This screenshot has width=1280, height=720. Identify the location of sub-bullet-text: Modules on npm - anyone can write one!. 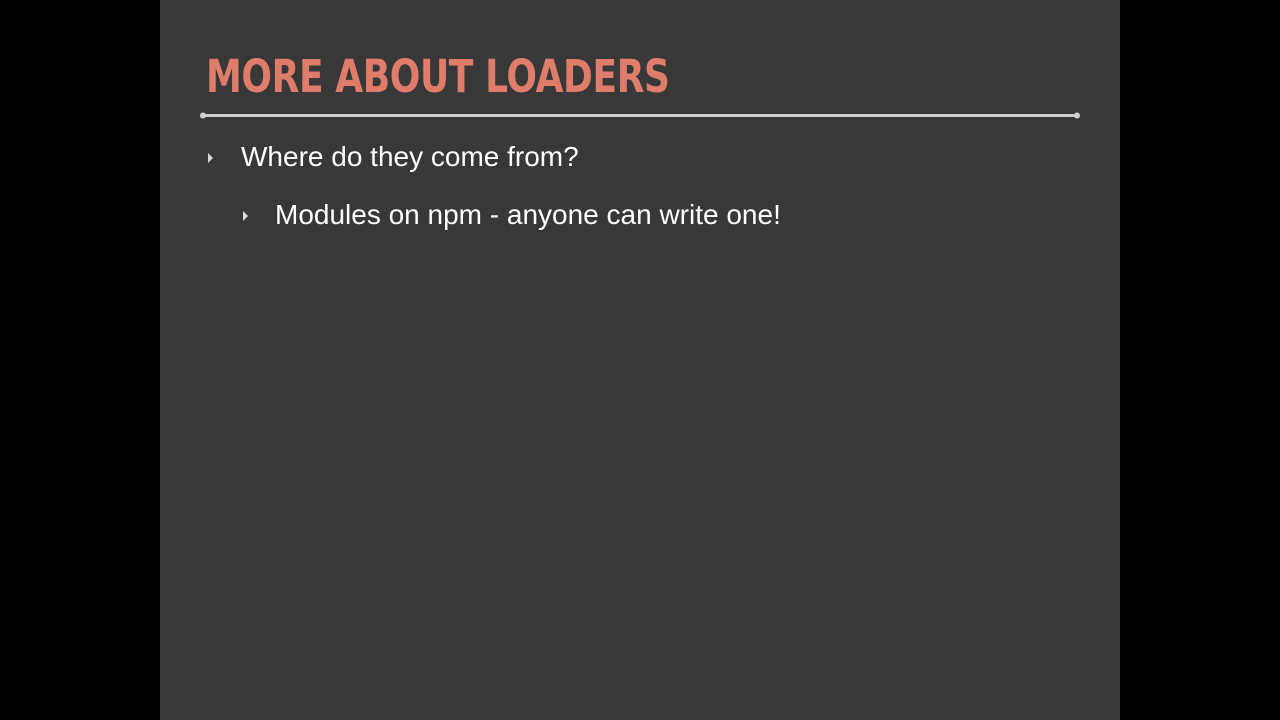
(528, 214).